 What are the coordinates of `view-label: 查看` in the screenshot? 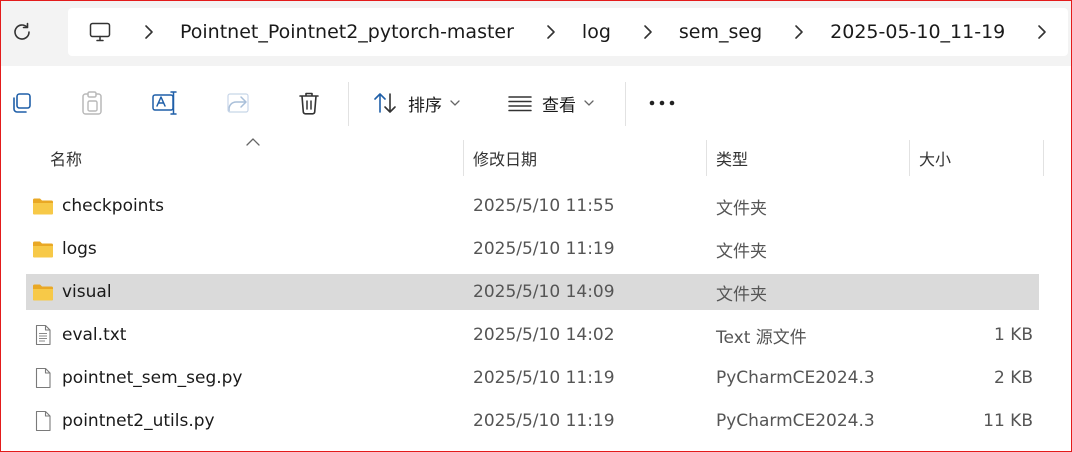 It's located at (559, 105).